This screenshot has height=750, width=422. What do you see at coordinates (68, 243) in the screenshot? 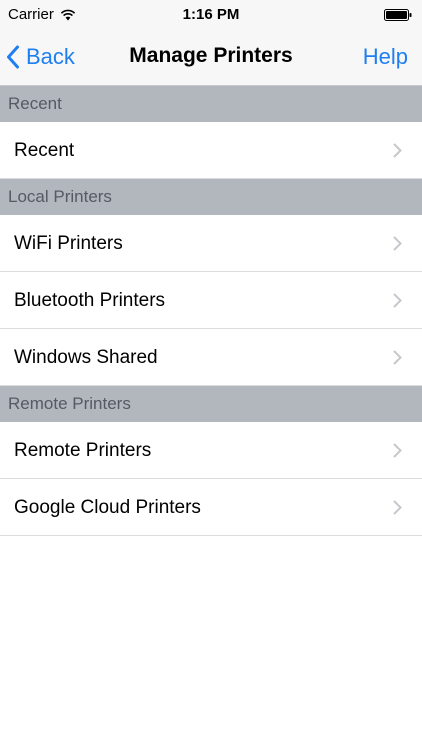
I see `list-item-label: WiFi Printers` at bounding box center [68, 243].